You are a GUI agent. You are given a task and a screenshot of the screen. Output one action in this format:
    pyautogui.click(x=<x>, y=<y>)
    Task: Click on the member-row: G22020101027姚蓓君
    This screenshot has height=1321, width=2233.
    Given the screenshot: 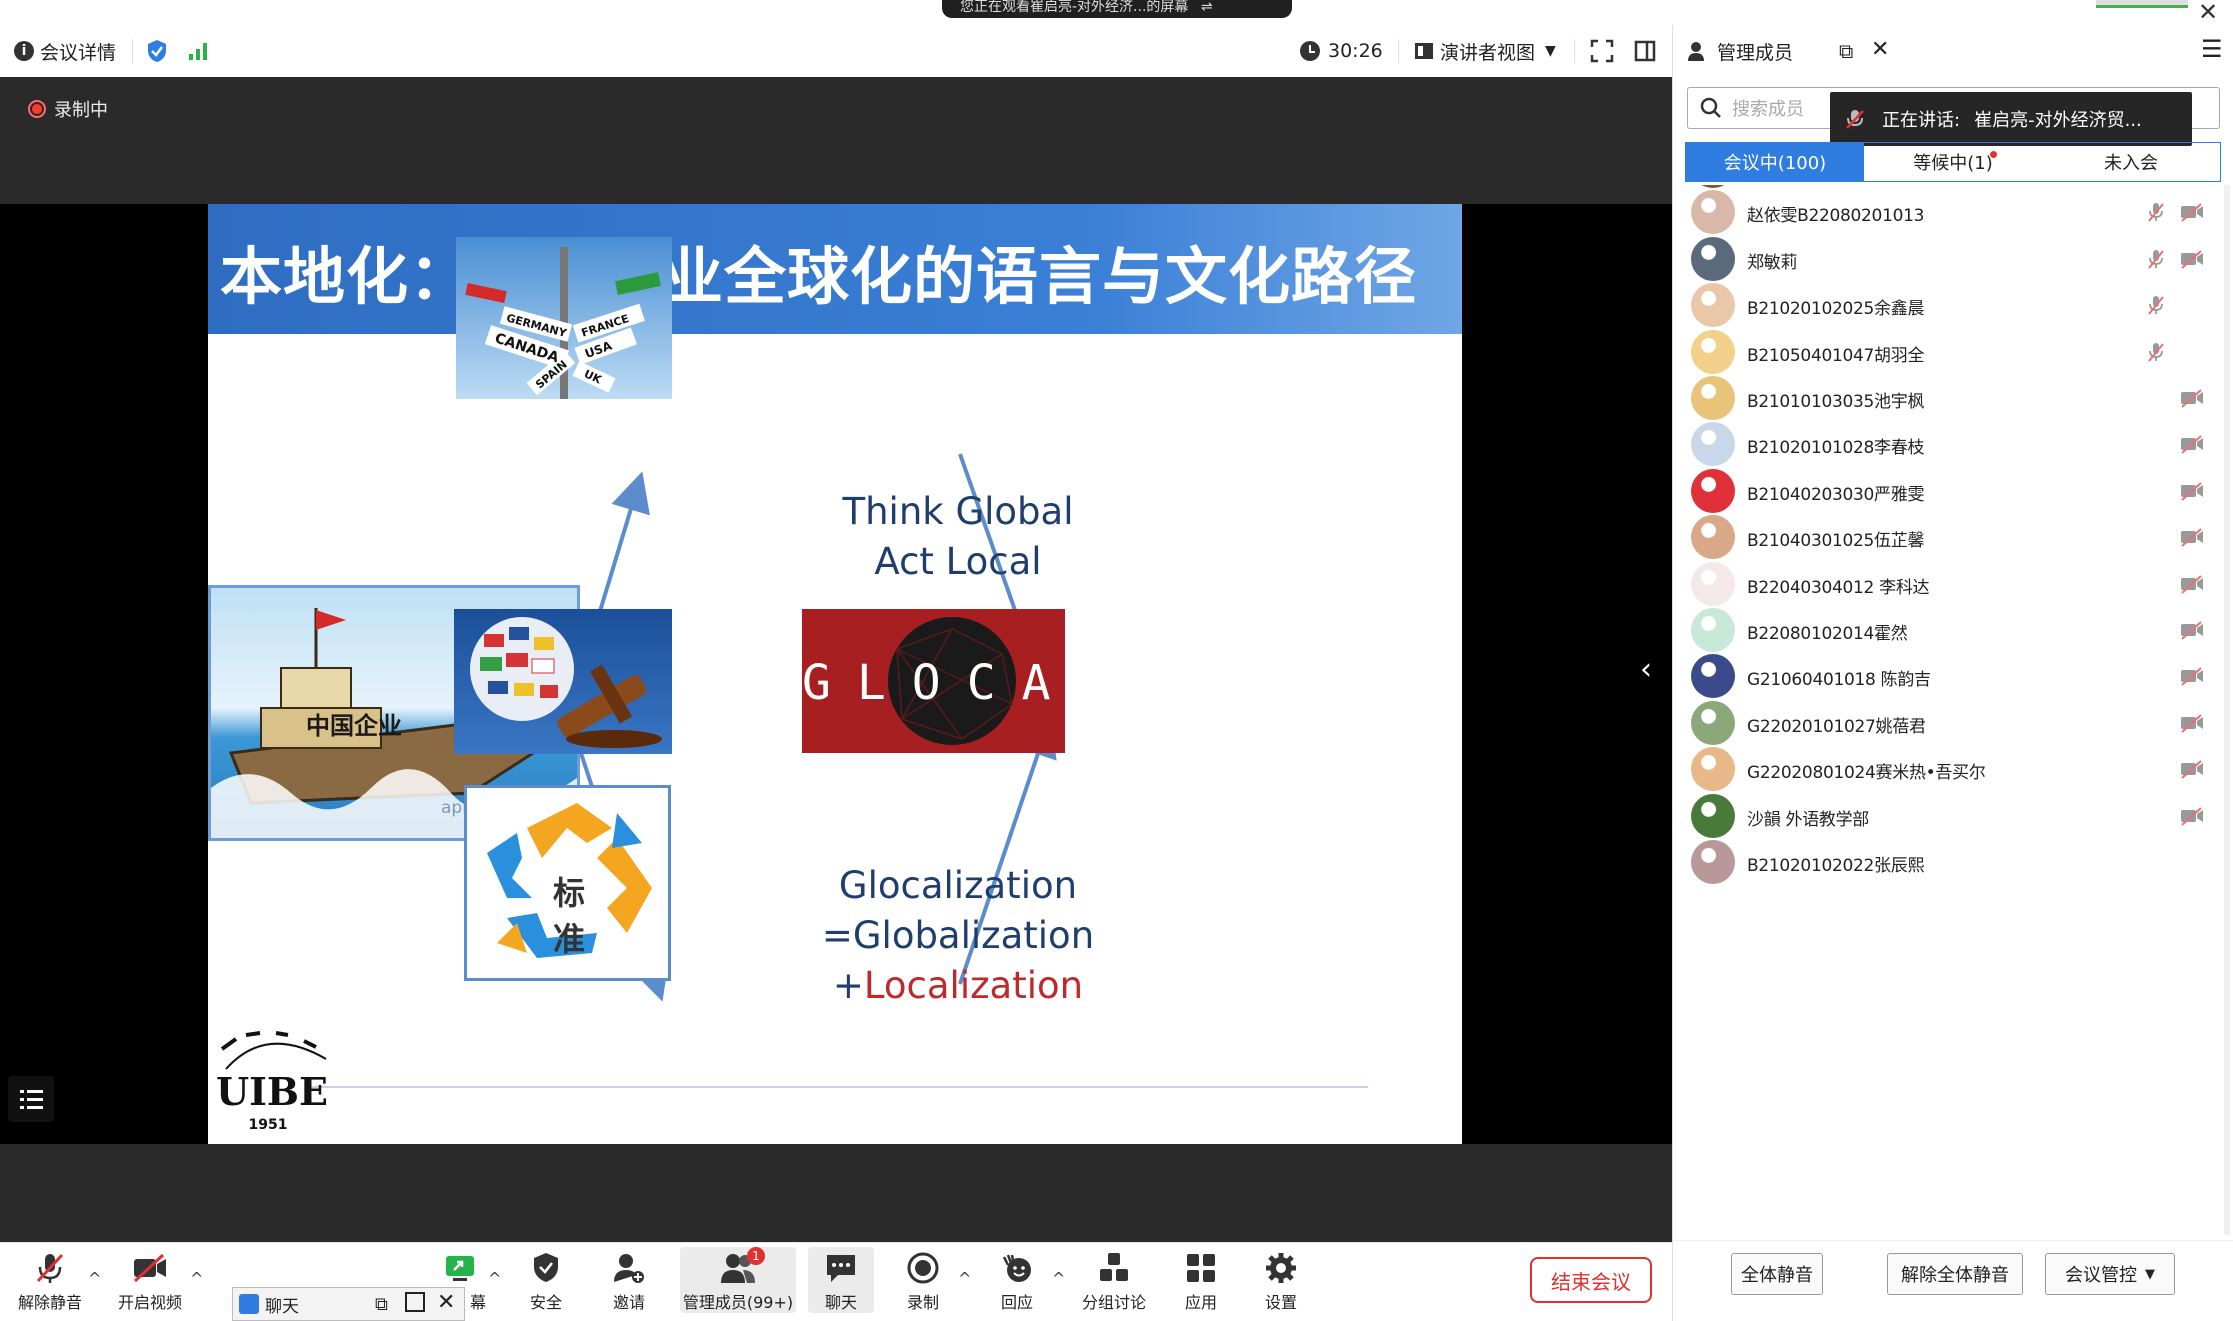 What is the action you would take?
    pyautogui.click(x=1953, y=723)
    